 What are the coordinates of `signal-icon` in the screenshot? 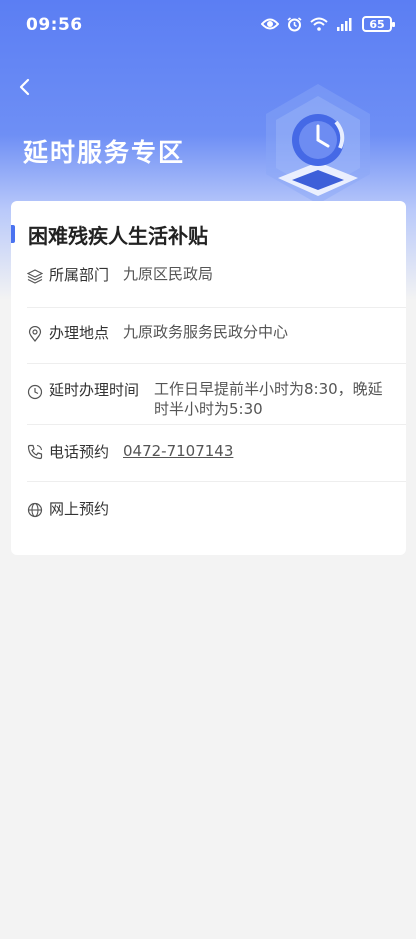 It's located at (344, 24).